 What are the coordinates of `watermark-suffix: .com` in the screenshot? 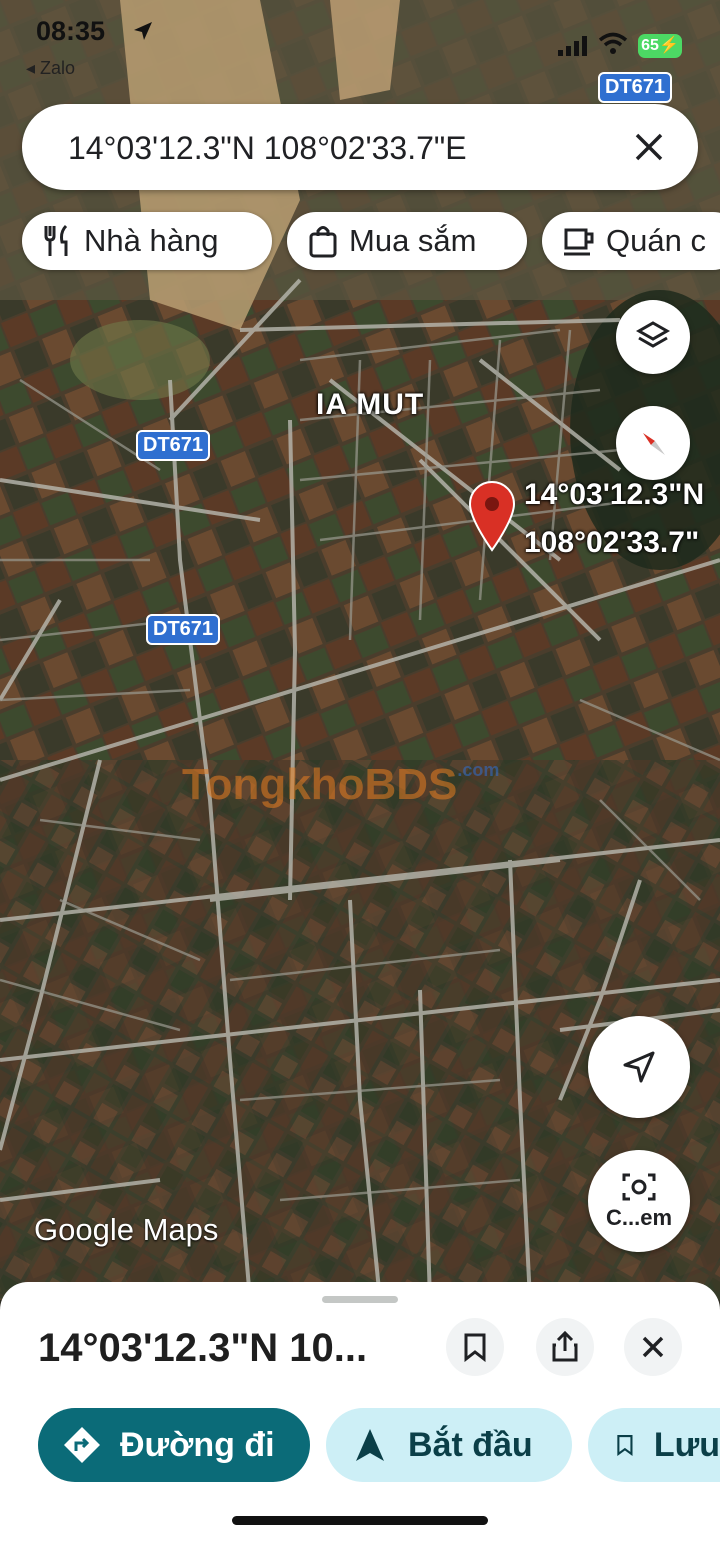 It's located at (478, 770).